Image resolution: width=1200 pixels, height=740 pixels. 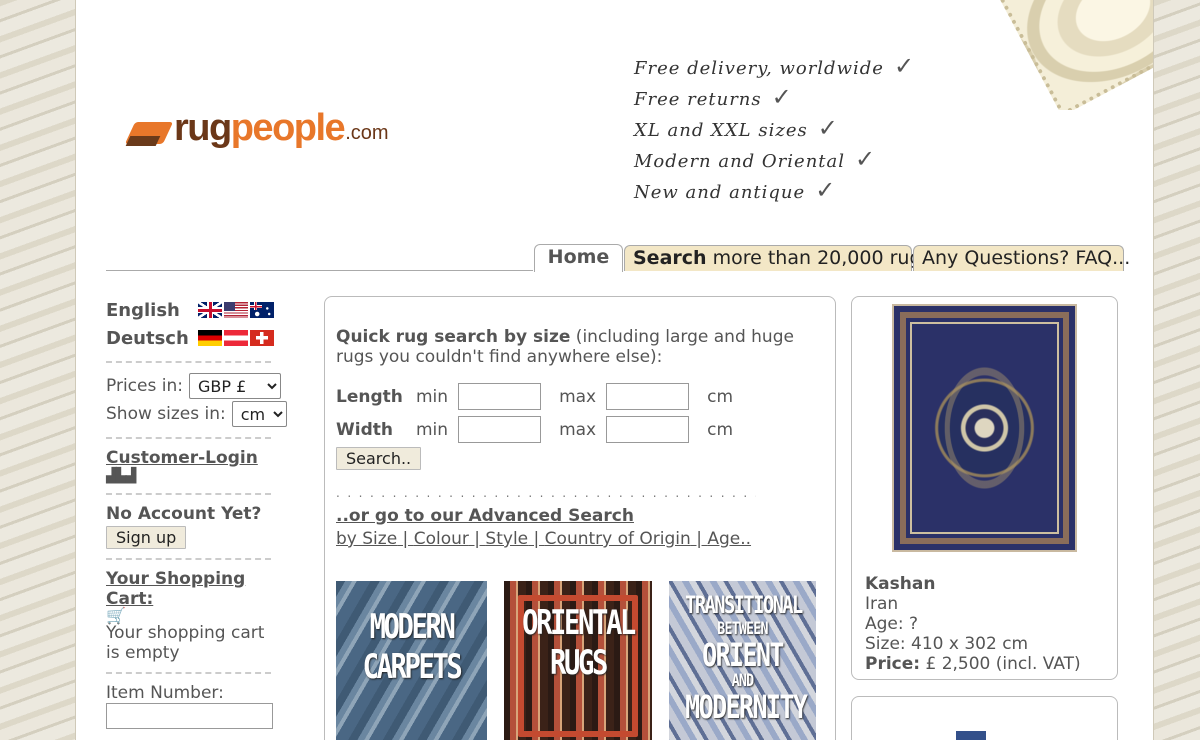 What do you see at coordinates (729, 539) in the screenshot?
I see `filter-age-link: Age..` at bounding box center [729, 539].